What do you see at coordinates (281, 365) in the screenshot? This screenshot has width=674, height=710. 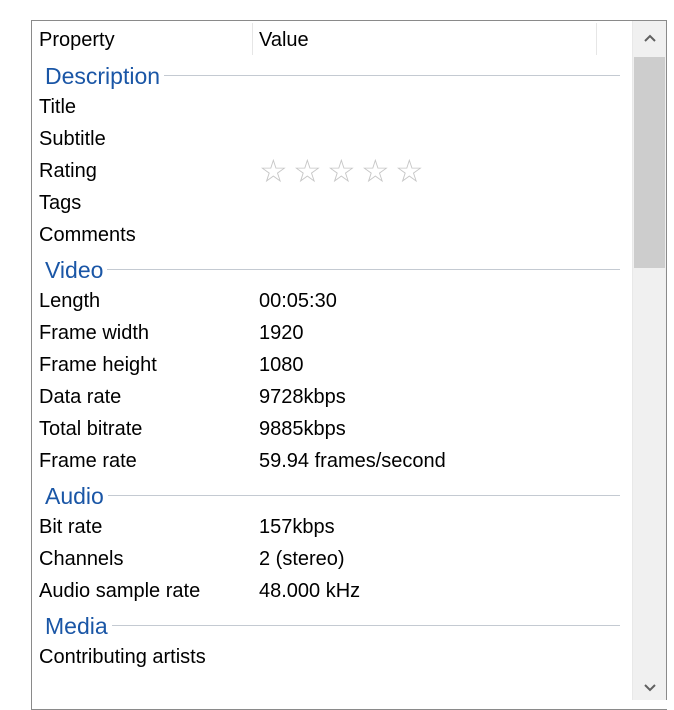 I see `property-value: 1080` at bounding box center [281, 365].